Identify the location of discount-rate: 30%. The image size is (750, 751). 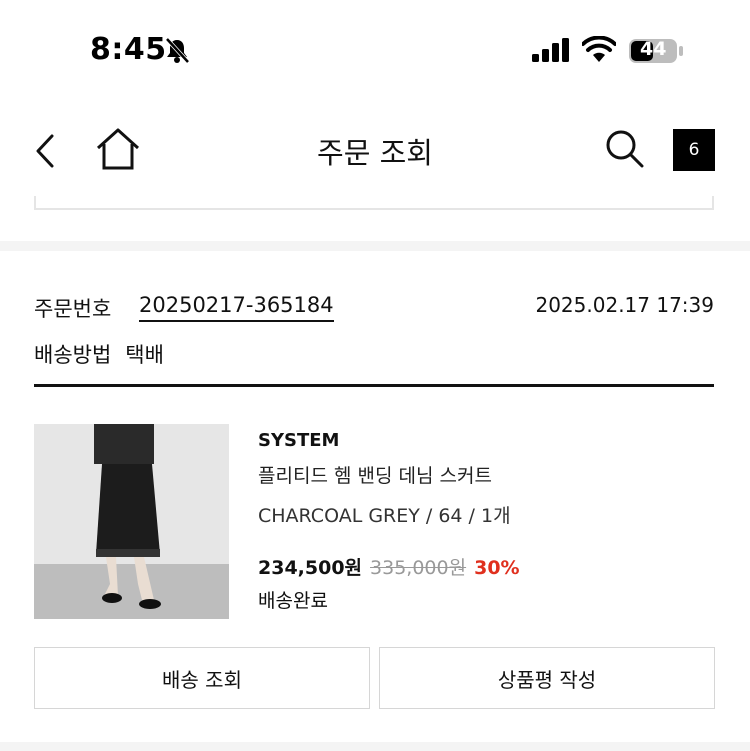
(497, 568).